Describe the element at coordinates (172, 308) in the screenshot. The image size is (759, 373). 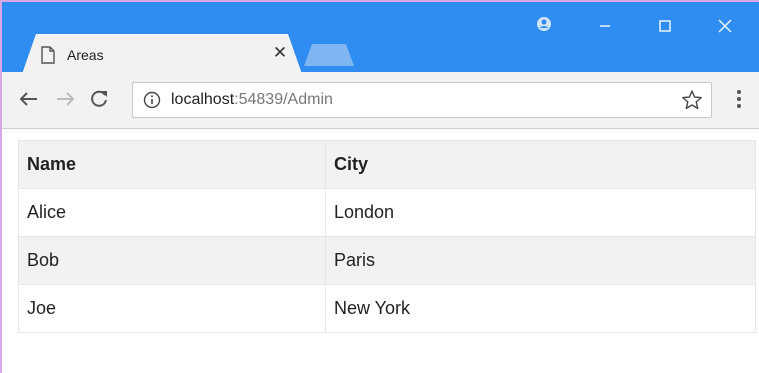
I see `cell-name: Joe` at that location.